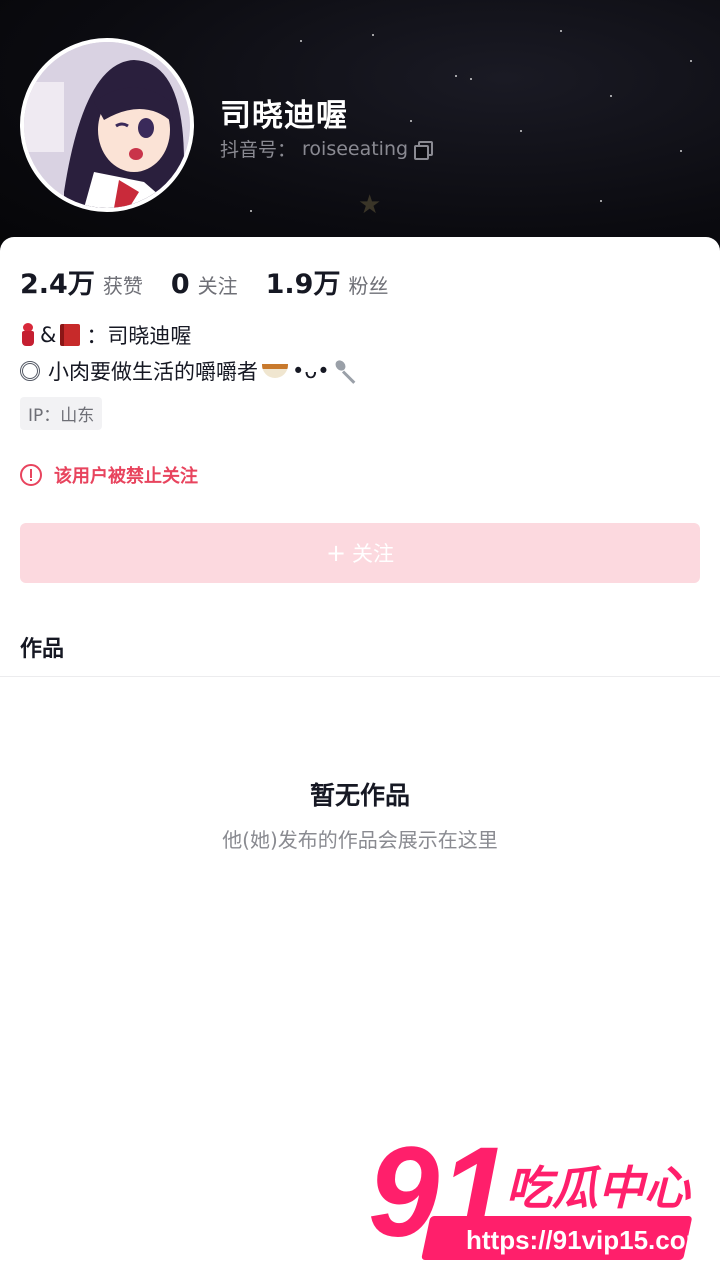  What do you see at coordinates (373, 554) in the screenshot?
I see `follow-button-label: 关注` at bounding box center [373, 554].